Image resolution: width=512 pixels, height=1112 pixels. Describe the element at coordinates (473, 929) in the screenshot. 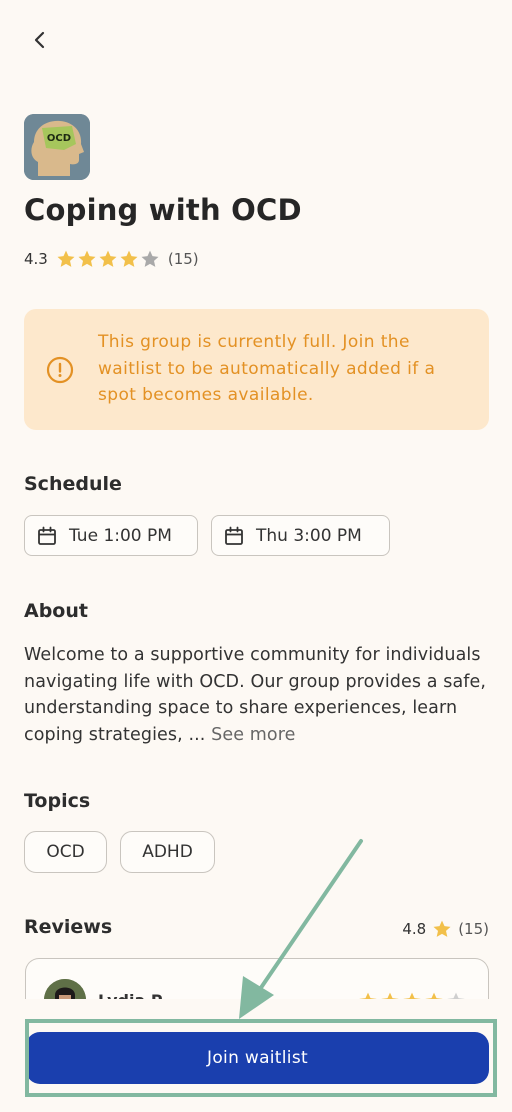

I see `reviews-count: (15)` at that location.